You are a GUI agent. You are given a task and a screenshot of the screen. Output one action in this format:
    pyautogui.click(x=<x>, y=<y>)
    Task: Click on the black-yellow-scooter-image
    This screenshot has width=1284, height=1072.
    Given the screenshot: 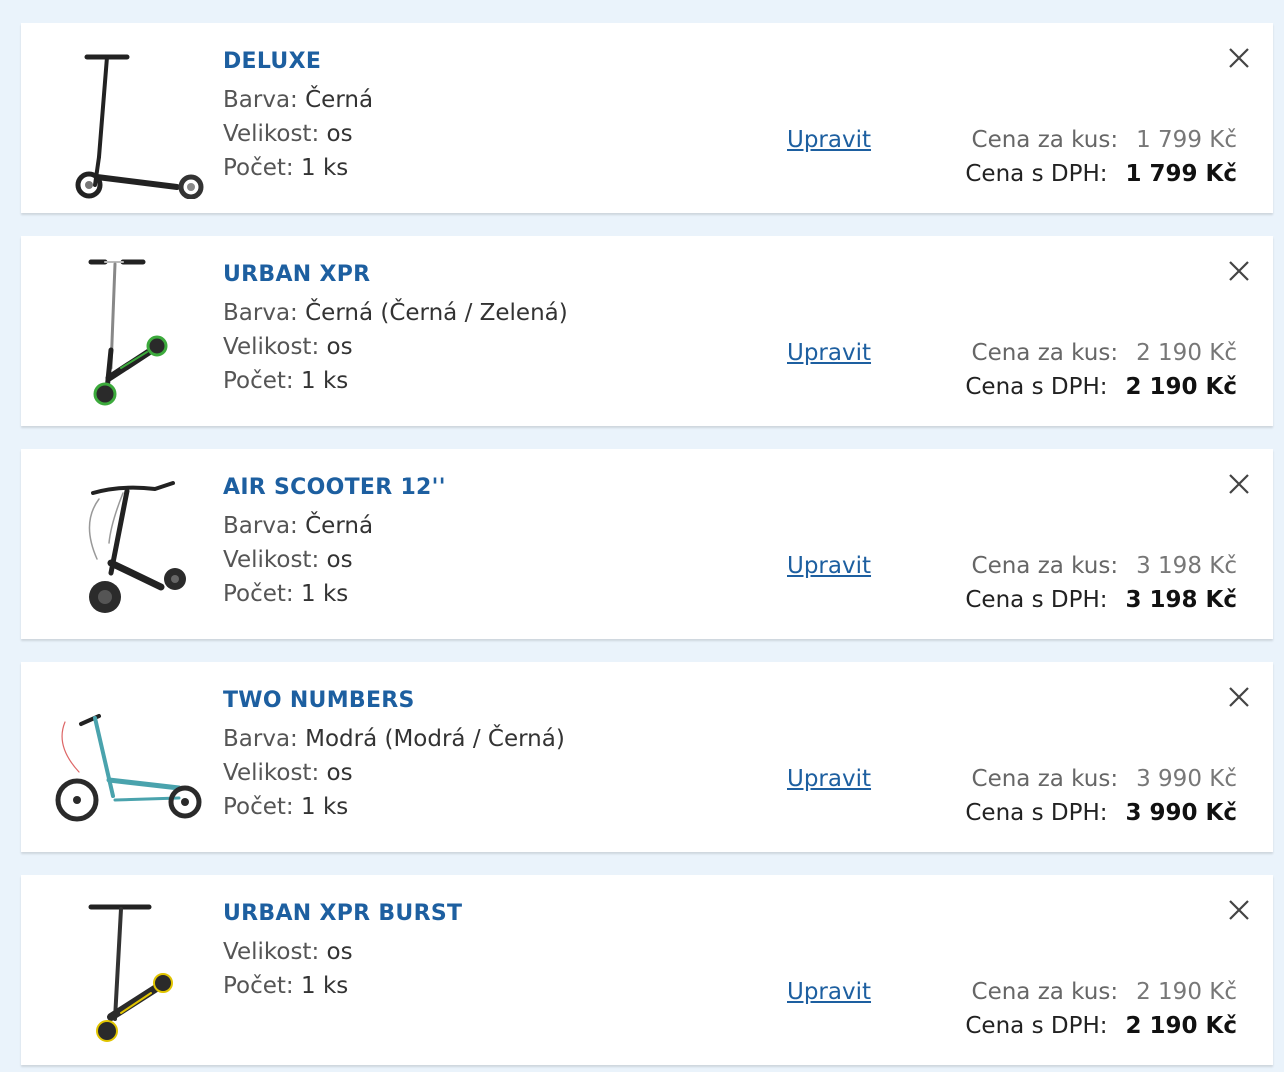 What is the action you would take?
    pyautogui.click(x=130, y=973)
    